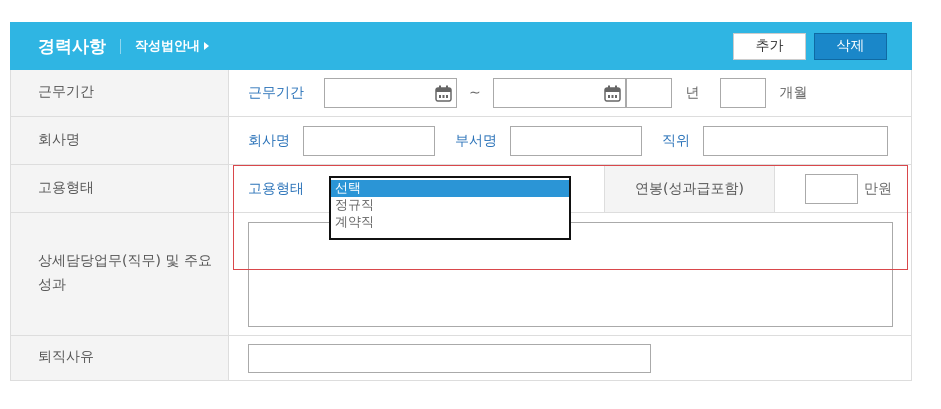  Describe the element at coordinates (450, 222) in the screenshot. I see `dropdown-option: 계약직` at that location.